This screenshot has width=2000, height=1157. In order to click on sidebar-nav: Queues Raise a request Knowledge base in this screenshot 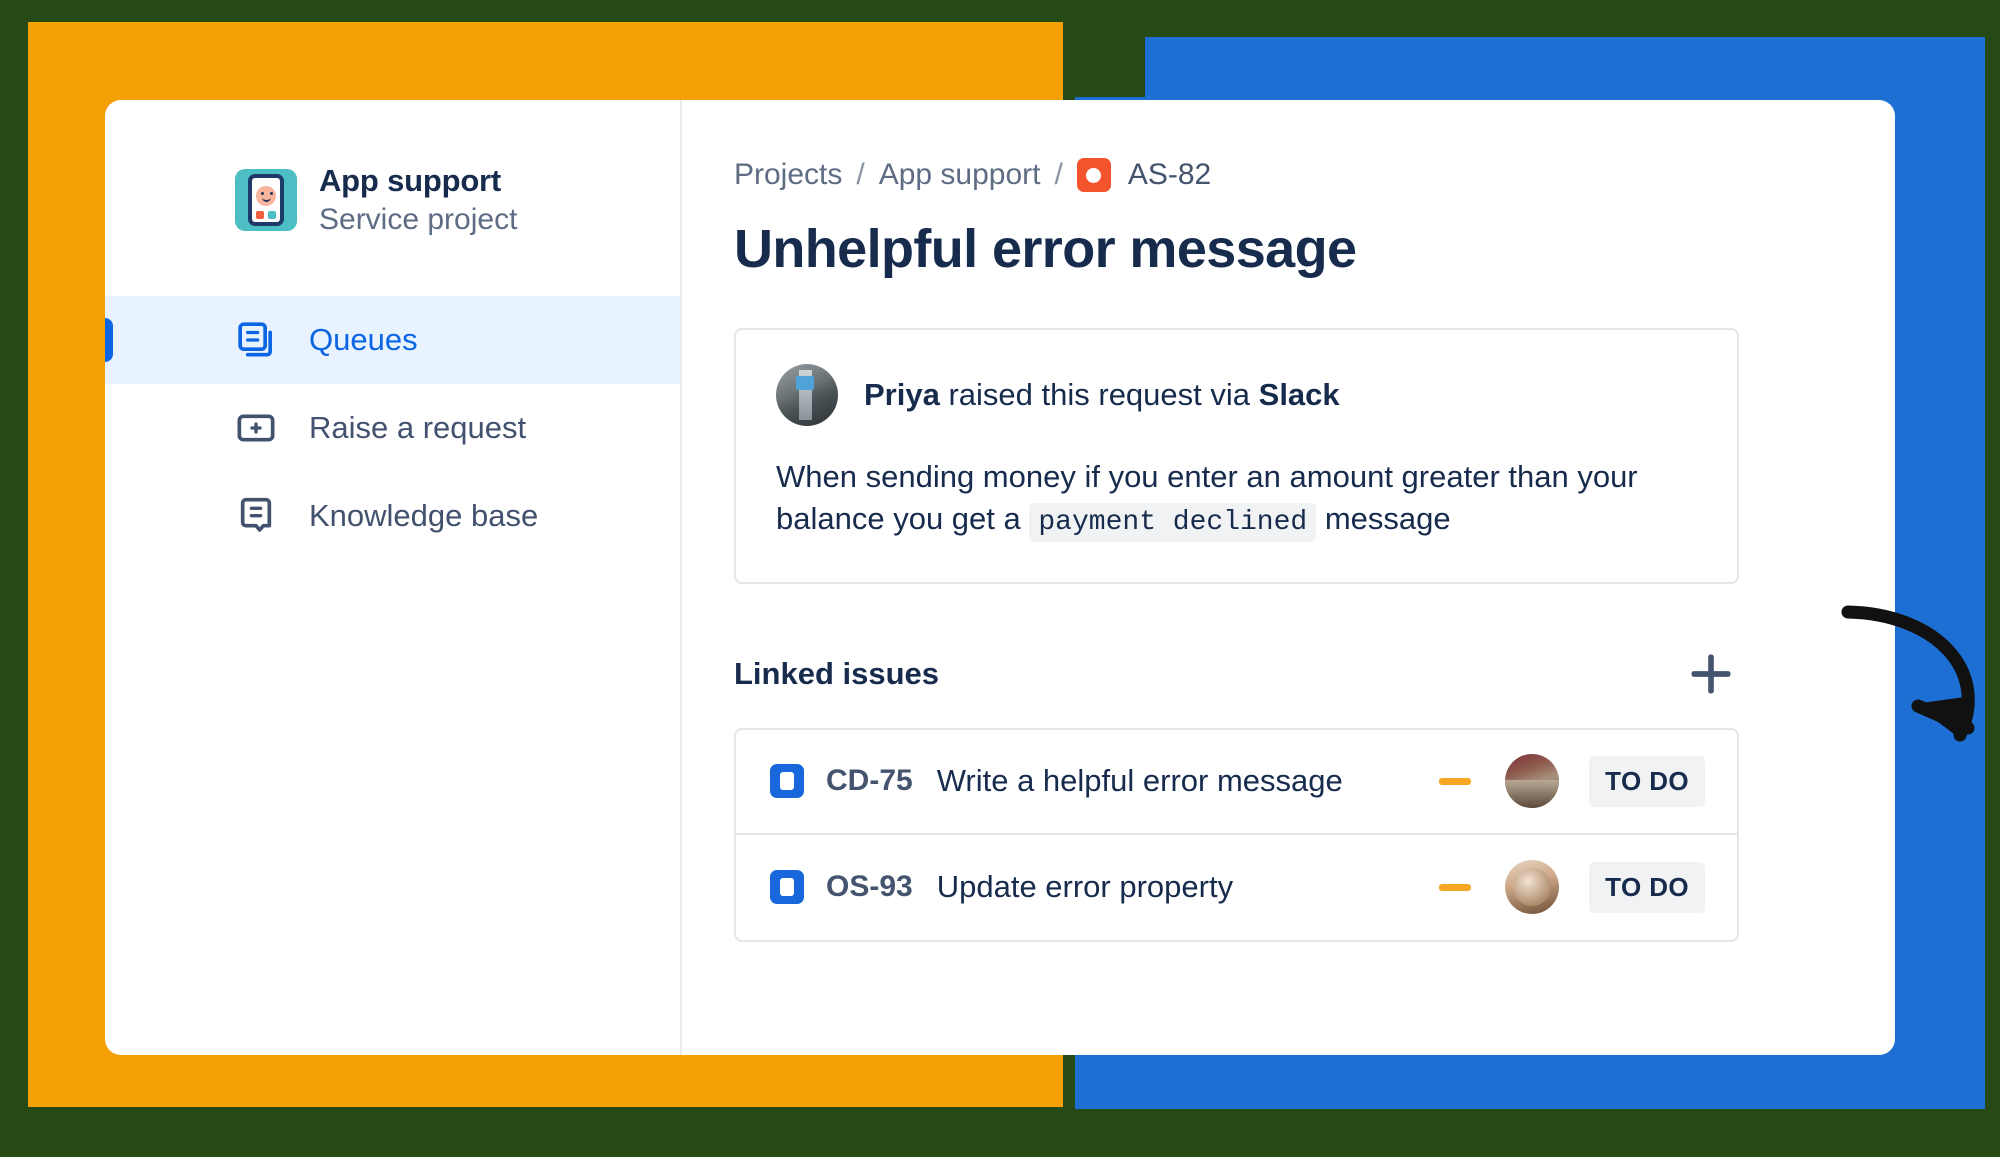, I will do `click(392, 427)`.